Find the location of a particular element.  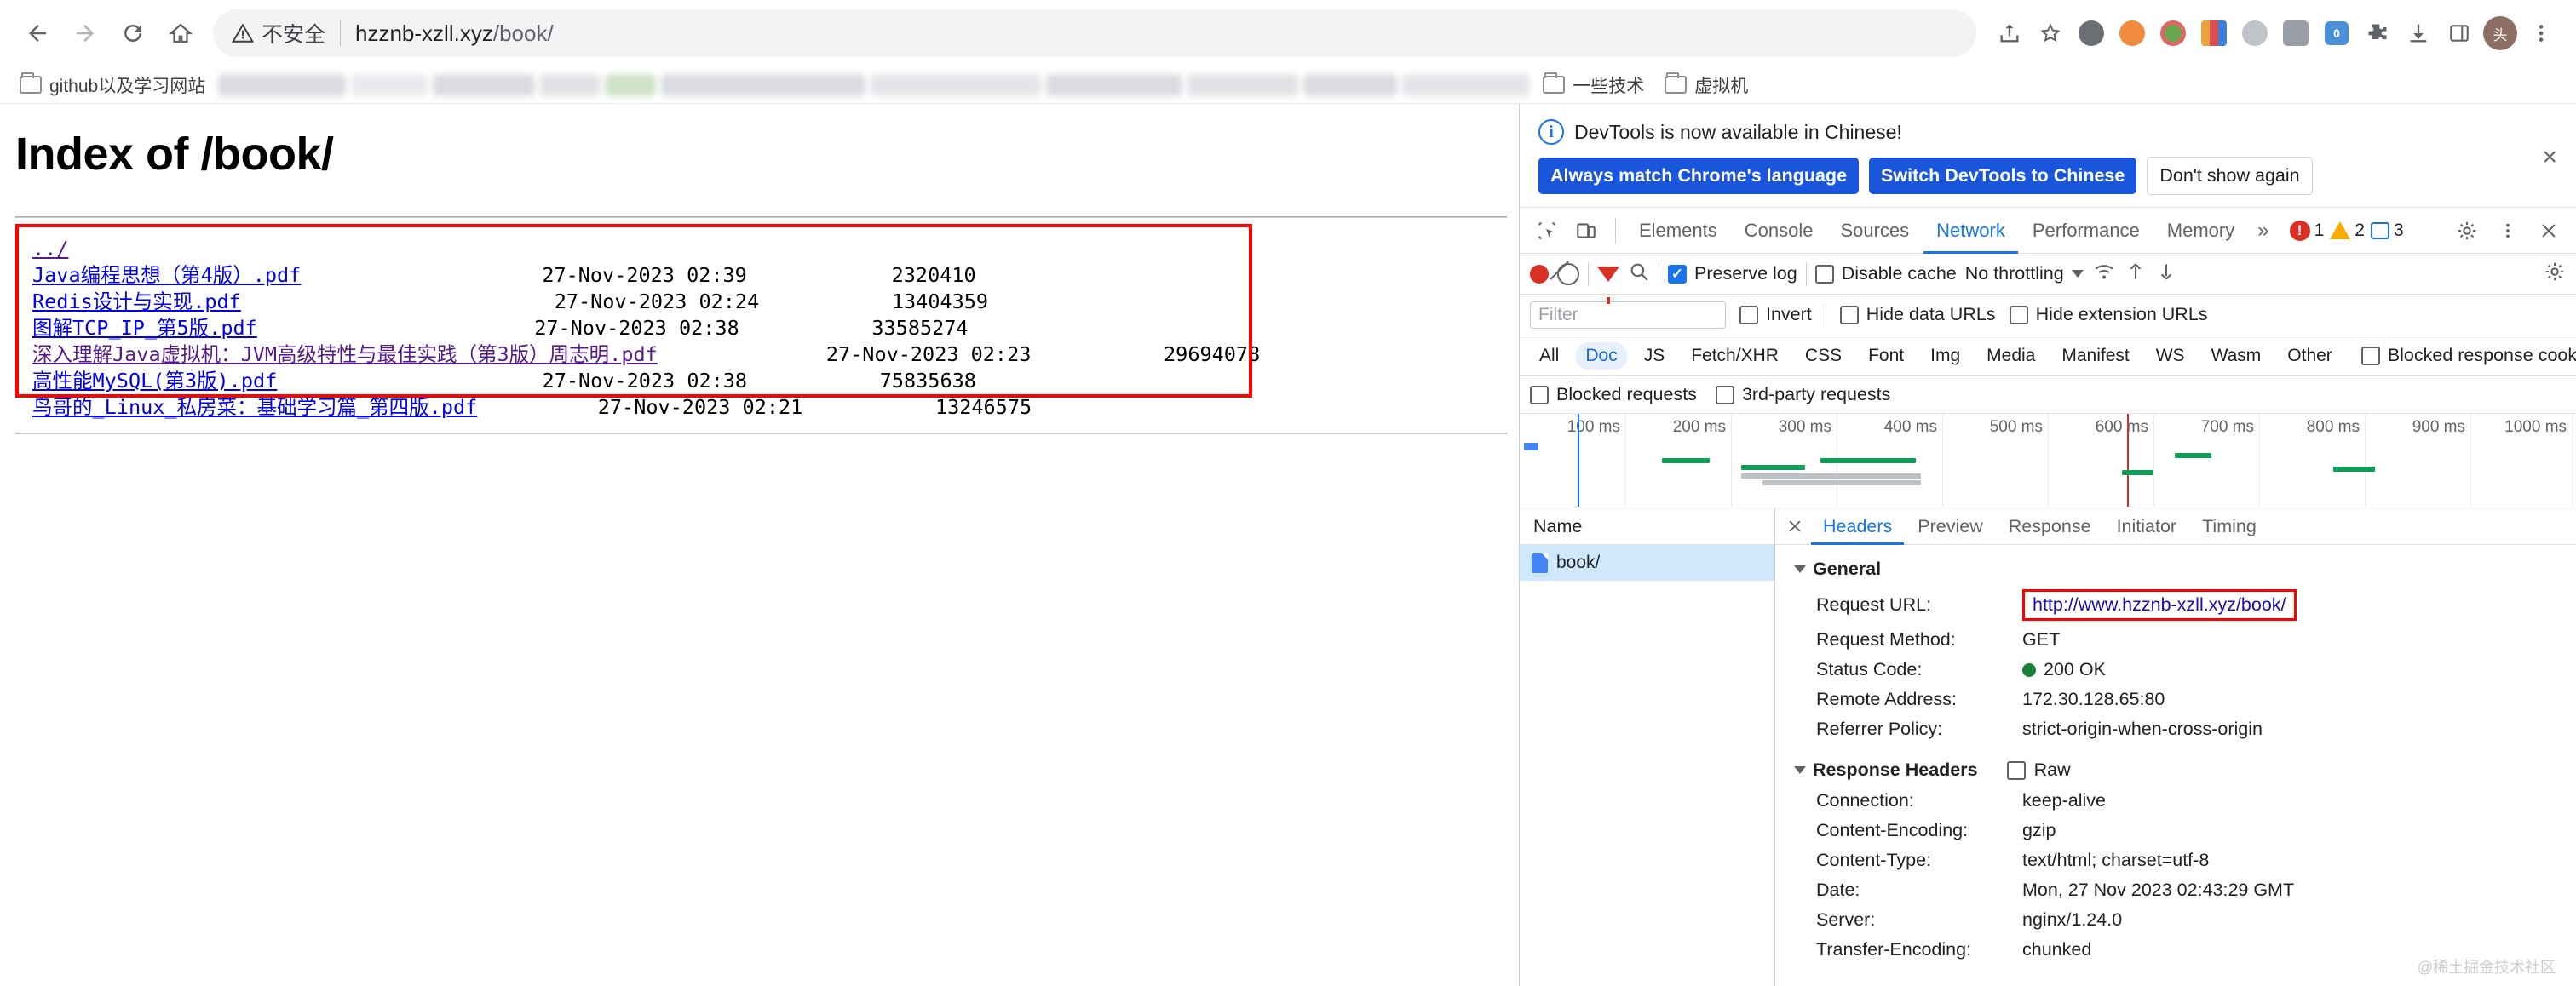

profile-avatar: 头 is located at coordinates (2500, 33).